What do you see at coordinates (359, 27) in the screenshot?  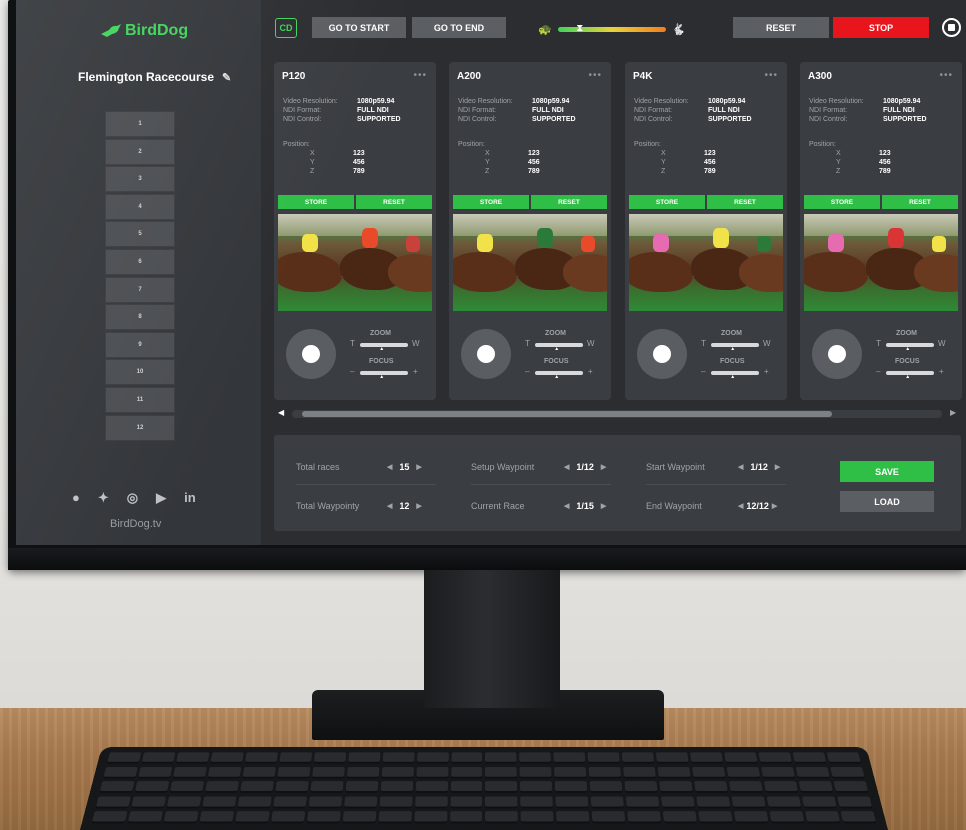 I see `go-to-start-button: GO TO START` at bounding box center [359, 27].